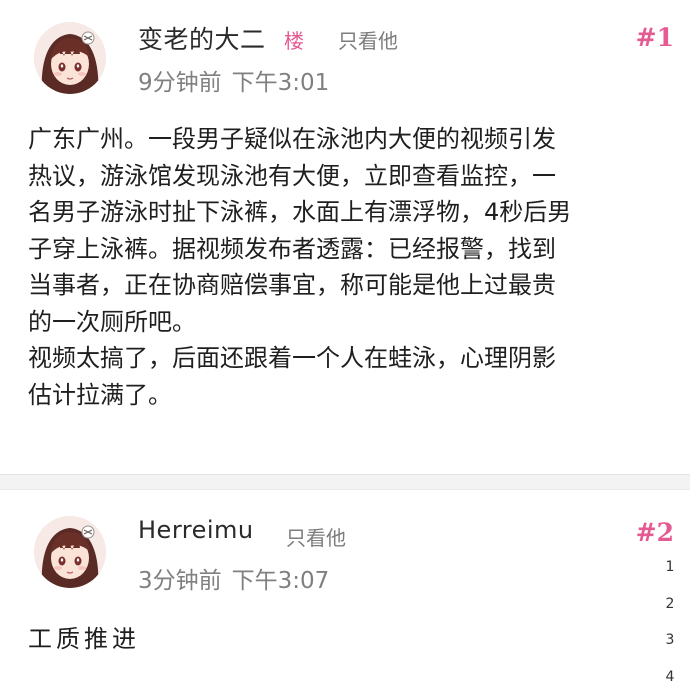  What do you see at coordinates (294, 41) in the screenshot?
I see `op-badge: 楼` at bounding box center [294, 41].